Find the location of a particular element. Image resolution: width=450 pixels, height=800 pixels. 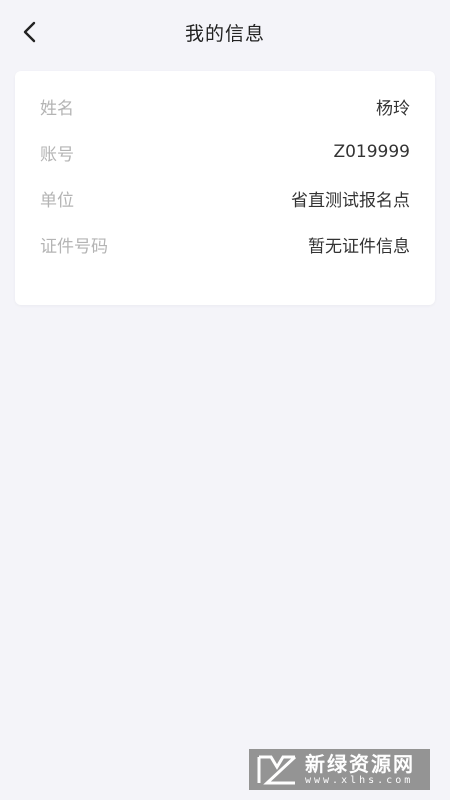

watermark-subtitle: www.xlhs.com is located at coordinates (359, 780).